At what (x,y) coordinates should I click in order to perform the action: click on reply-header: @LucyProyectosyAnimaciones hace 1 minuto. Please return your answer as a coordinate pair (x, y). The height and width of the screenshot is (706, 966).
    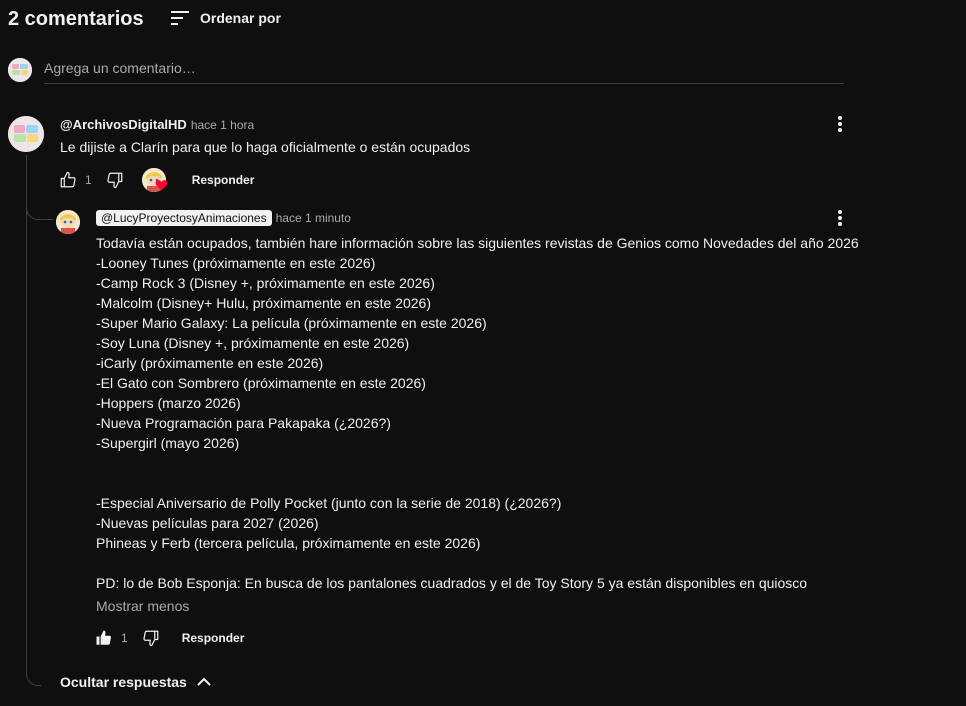
    Looking at the image, I should click on (223, 218).